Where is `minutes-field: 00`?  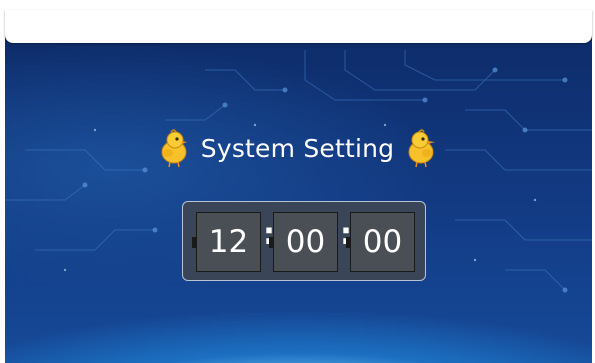
minutes-field: 00 is located at coordinates (303, 242).